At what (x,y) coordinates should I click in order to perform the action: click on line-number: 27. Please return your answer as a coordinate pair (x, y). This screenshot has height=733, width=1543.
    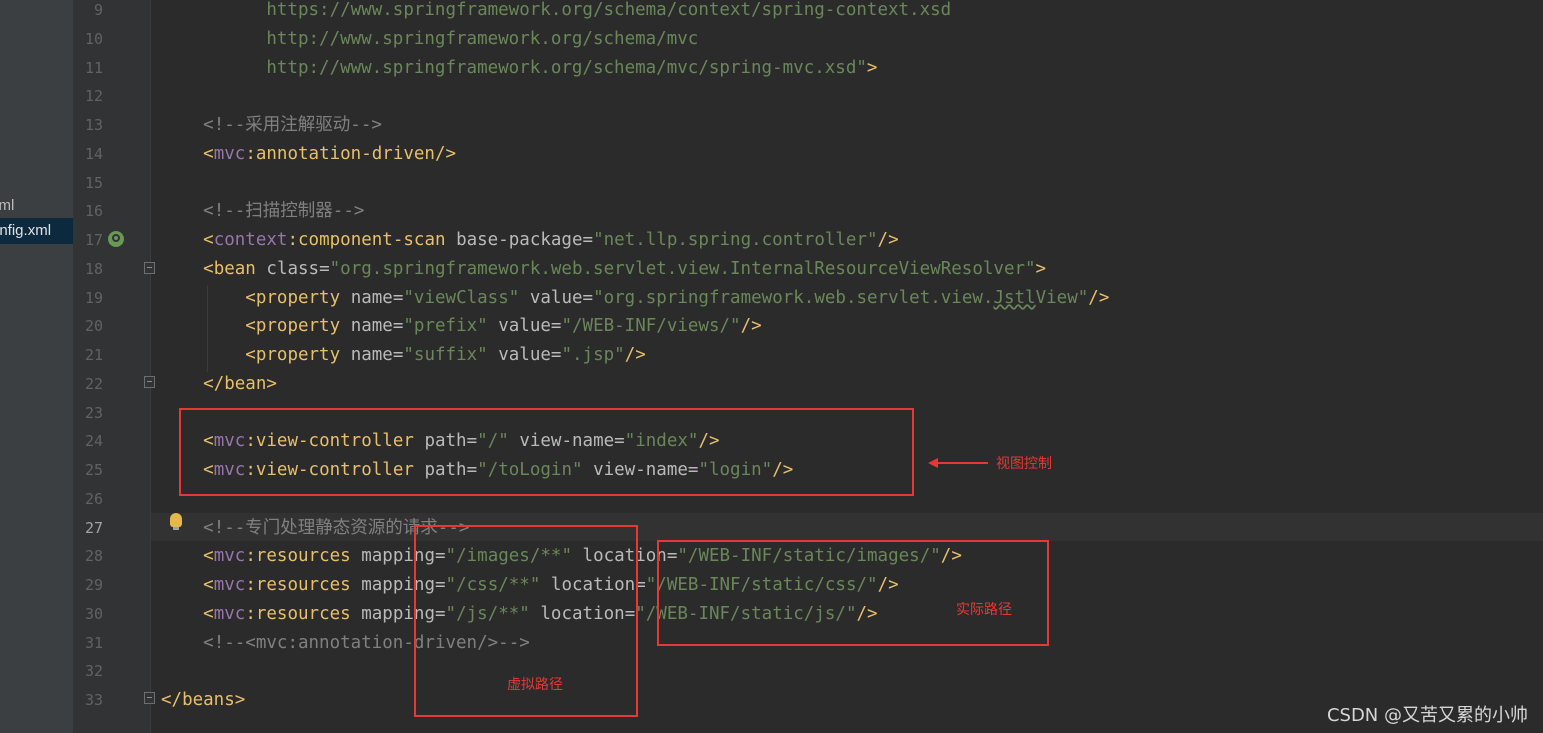
    Looking at the image, I should click on (93, 527).